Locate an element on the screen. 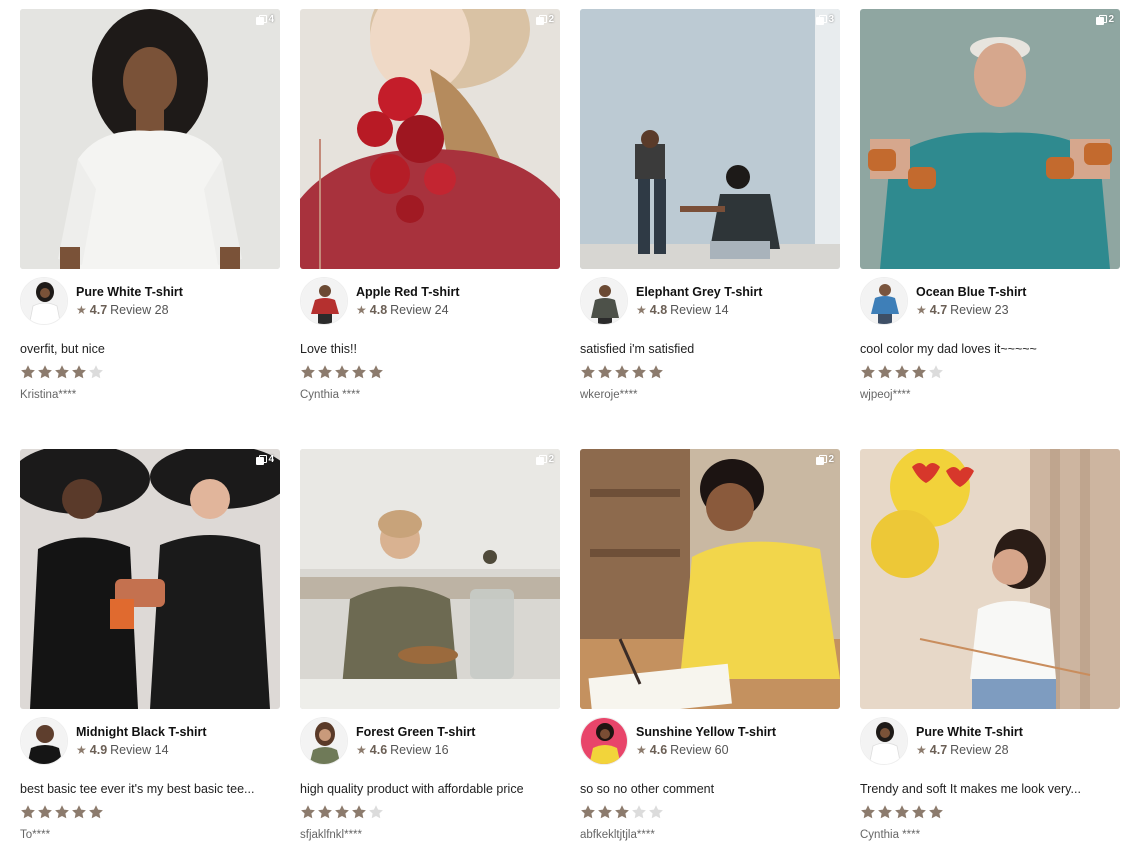 Image resolution: width=1140 pixels, height=856 pixels. product-link: Ocean Blue T-shirt ★ 4.7 Review 23 is located at coordinates (990, 301).